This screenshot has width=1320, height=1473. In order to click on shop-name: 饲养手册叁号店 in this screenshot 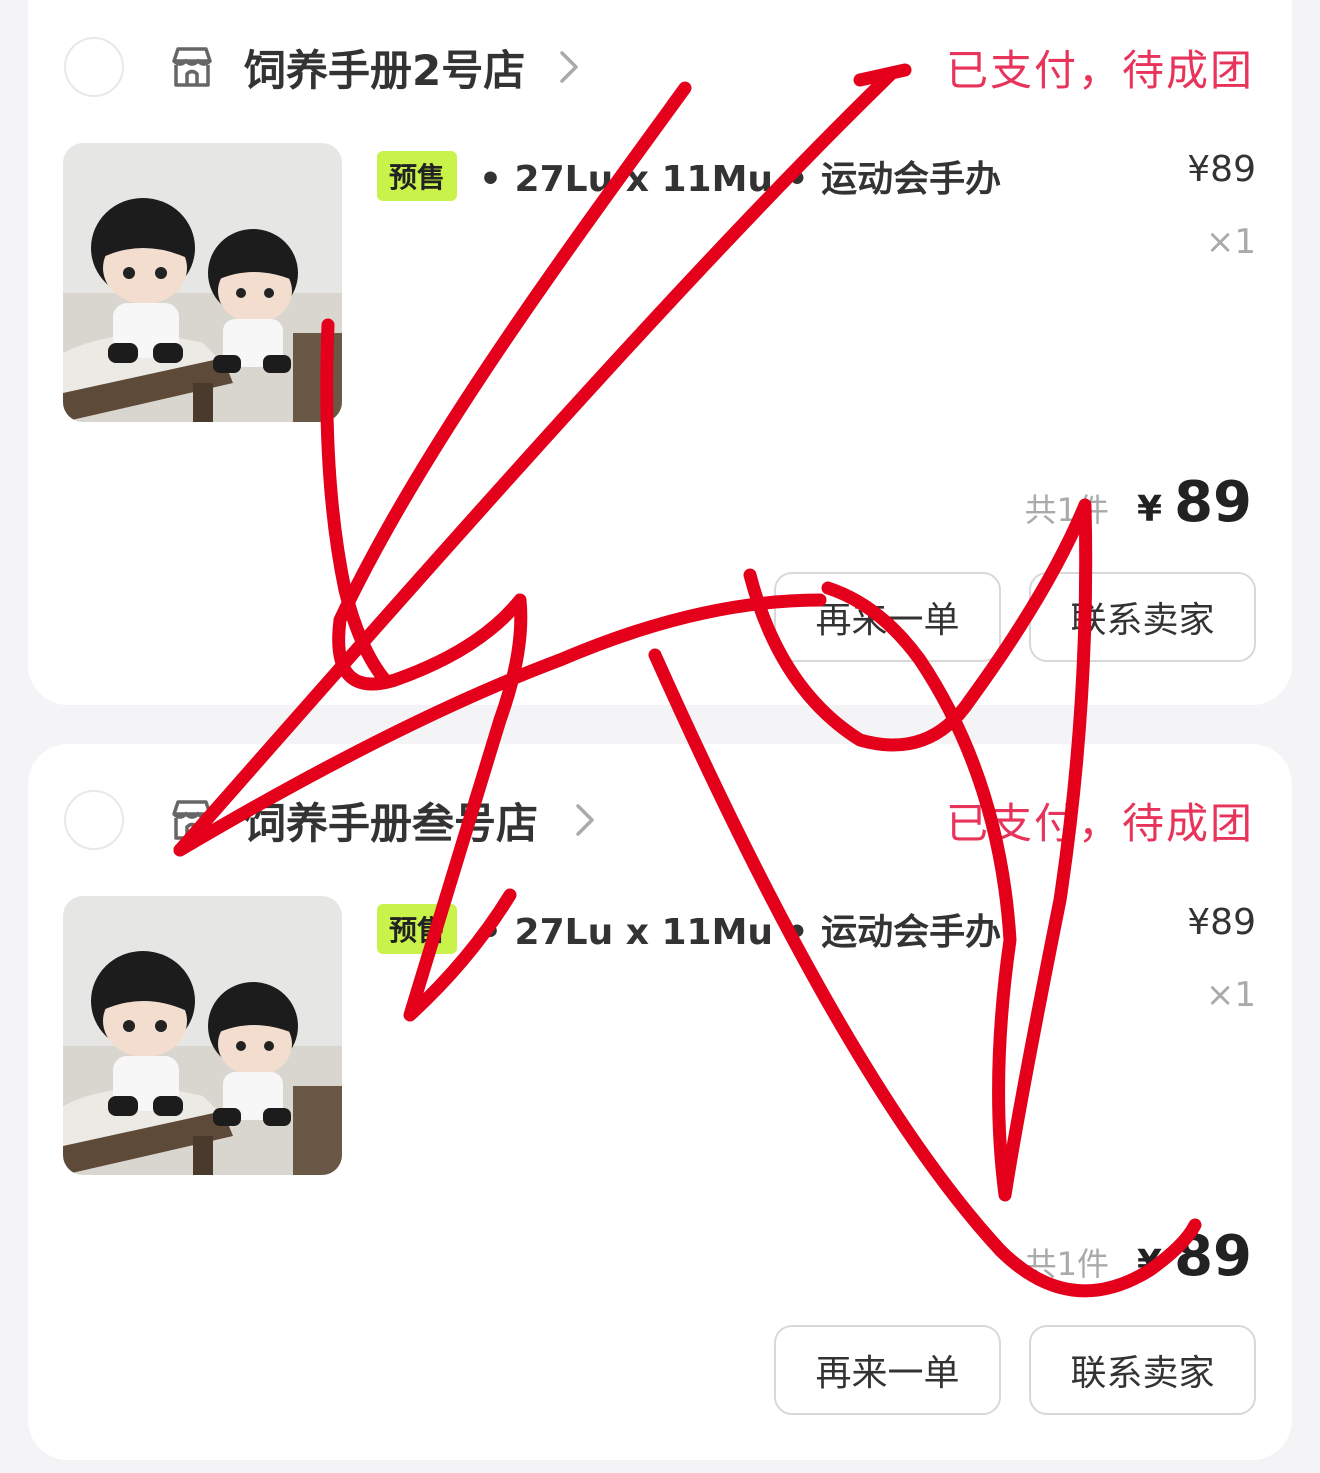, I will do `click(391, 820)`.